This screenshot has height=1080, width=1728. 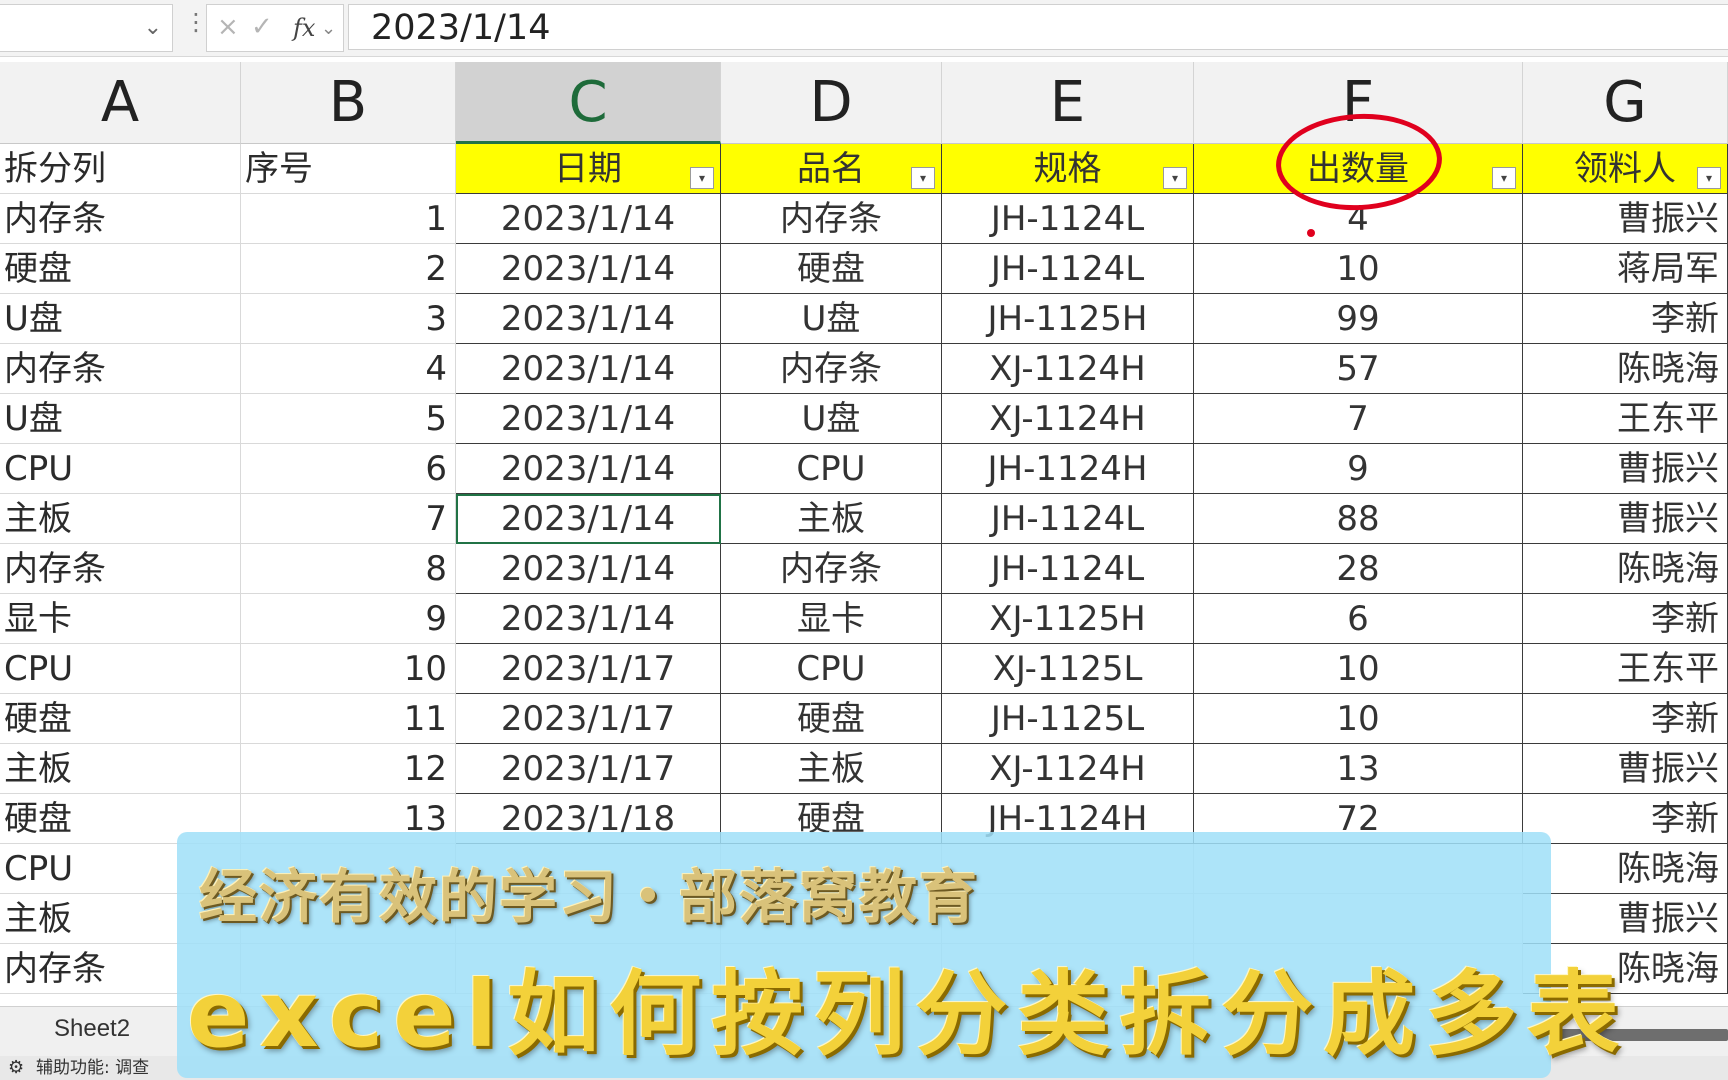 I want to click on sheet-tab: Sheet2, so click(x=92, y=1029).